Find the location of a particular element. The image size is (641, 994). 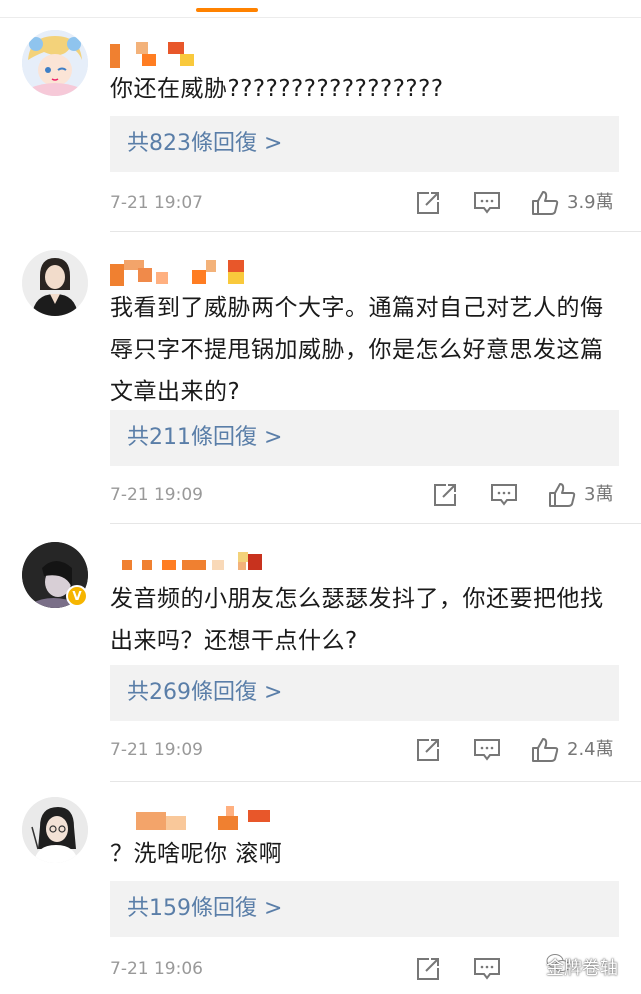

comment-text: 发音频的小朋友怎么瑟瑟发抖了，你还要把他找出来吗？还想干点什么? is located at coordinates (357, 620).